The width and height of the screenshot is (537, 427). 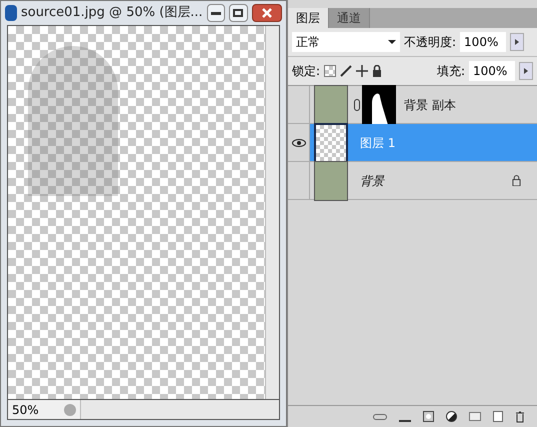 I want to click on app-icon, so click(x=11, y=13).